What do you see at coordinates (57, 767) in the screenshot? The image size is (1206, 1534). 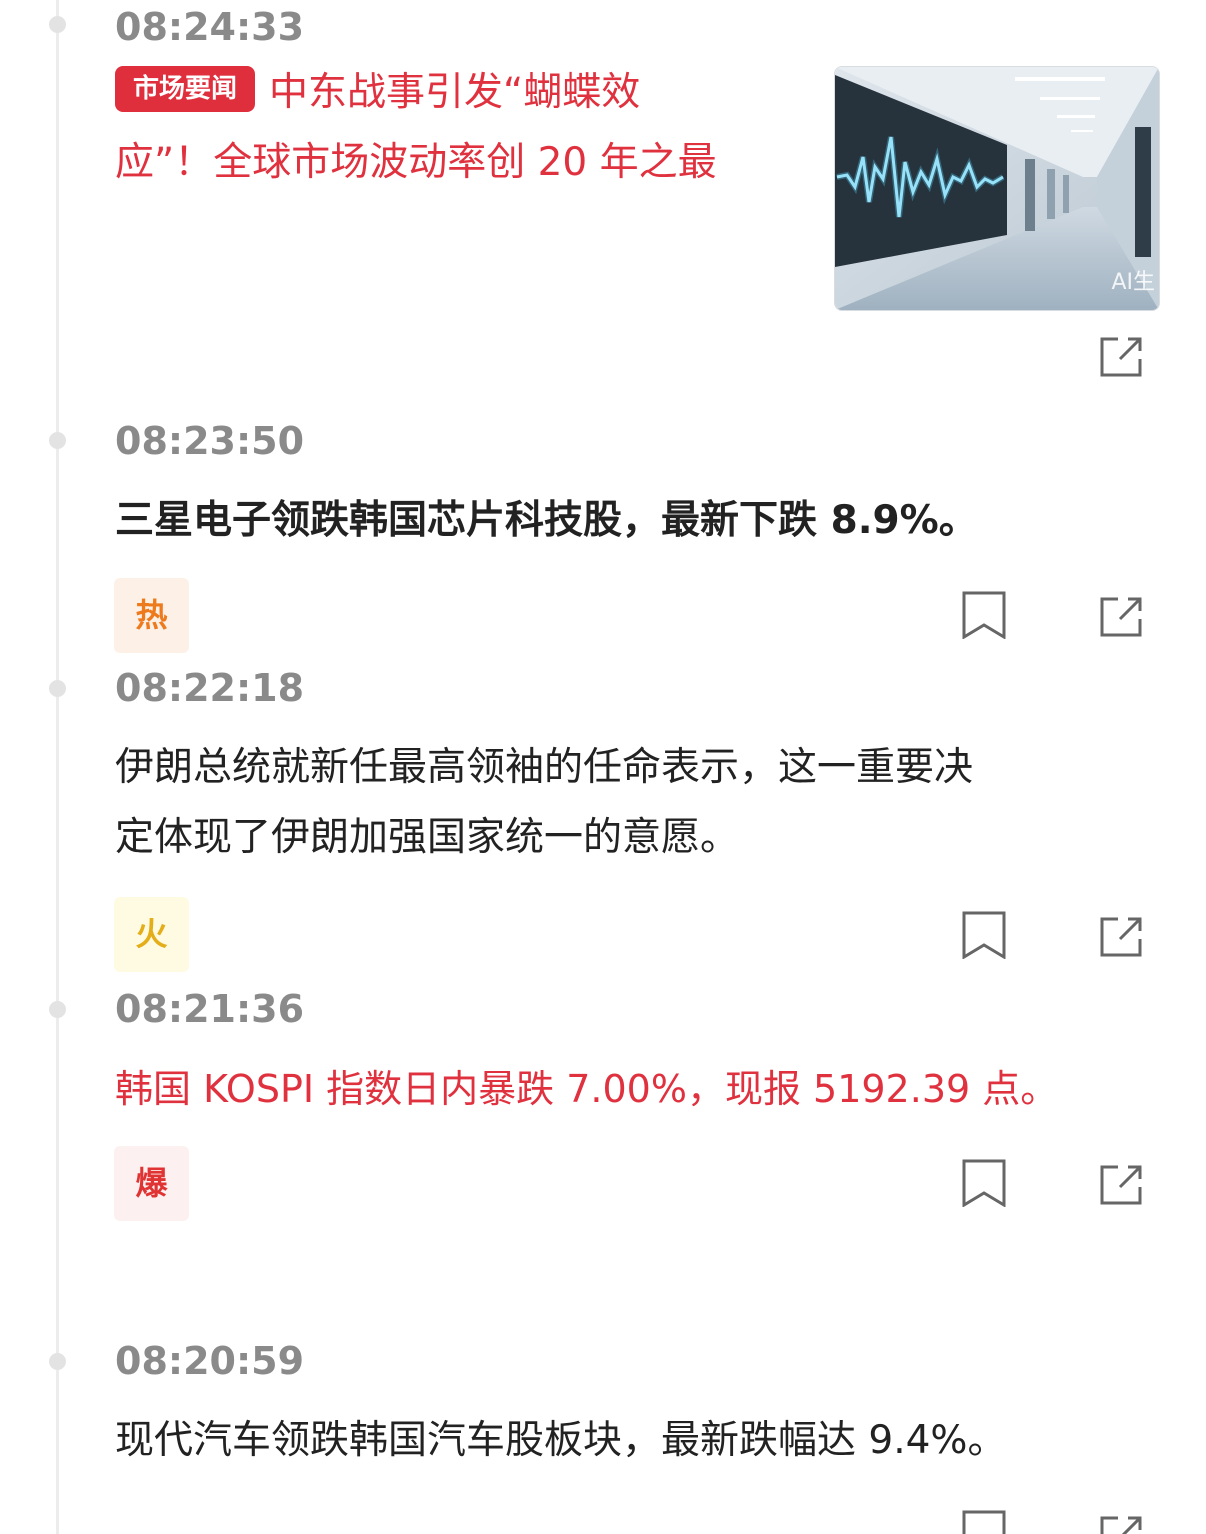 I see `timeline-line` at bounding box center [57, 767].